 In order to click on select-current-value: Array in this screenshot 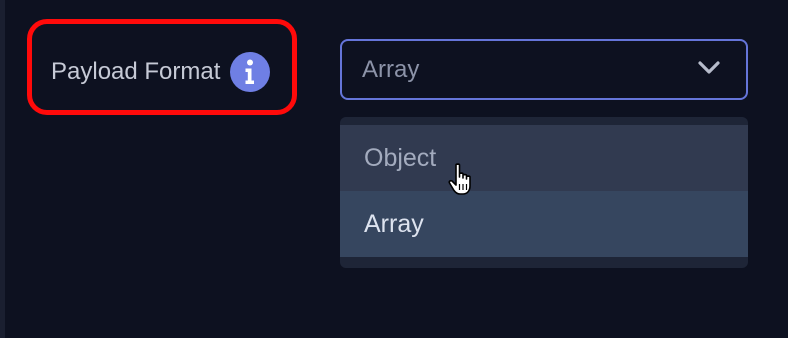, I will do `click(391, 69)`.